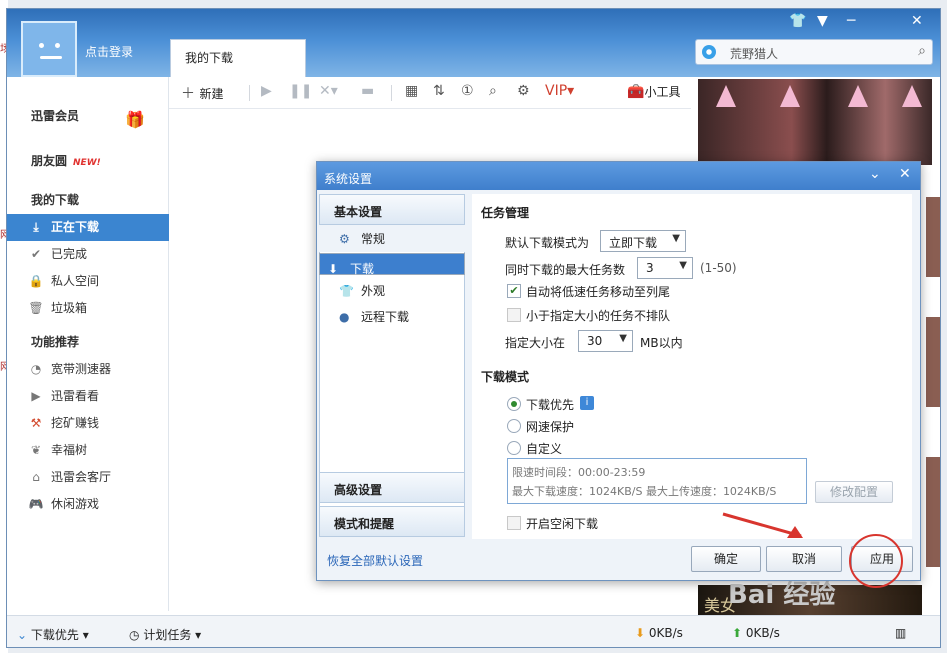 This screenshot has height=653, width=947. I want to click on tools-button: 🧰小工具, so click(653, 91).